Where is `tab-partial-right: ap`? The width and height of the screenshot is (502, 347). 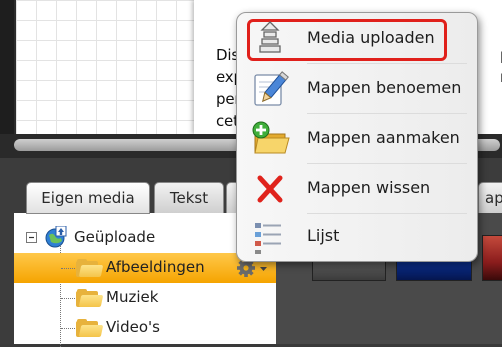
tab-partial-right: ap is located at coordinates (490, 198).